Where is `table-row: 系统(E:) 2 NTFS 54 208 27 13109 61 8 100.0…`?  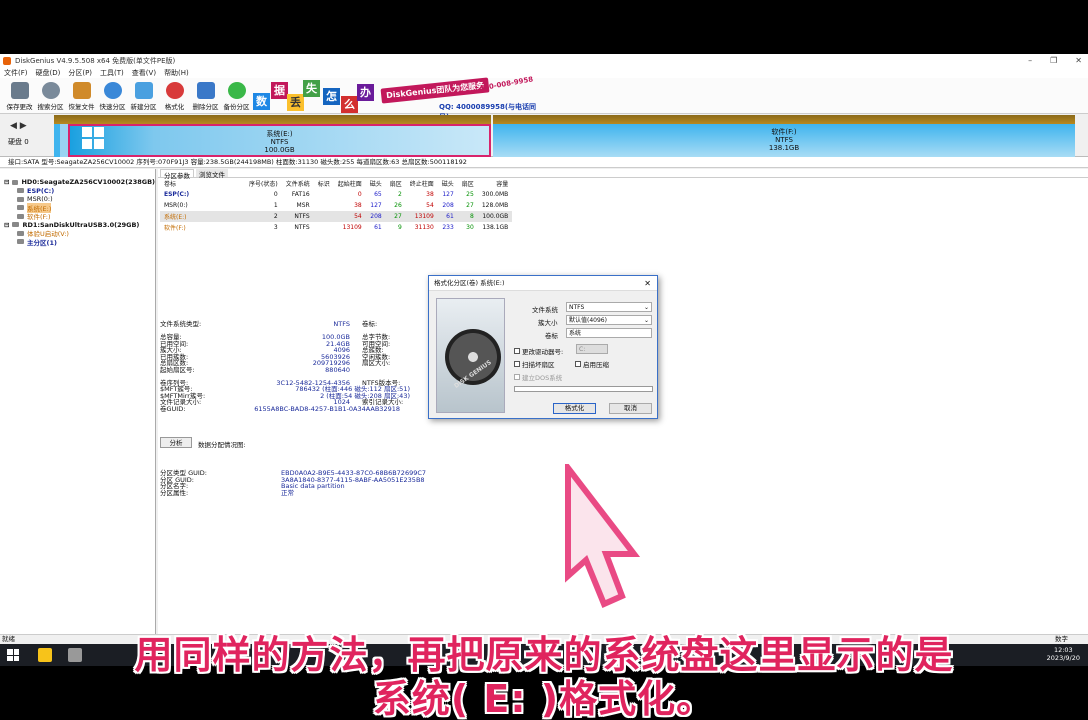 table-row: 系统(E:) 2 NTFS 54 208 27 13109 61 8 100.0… is located at coordinates (336, 216).